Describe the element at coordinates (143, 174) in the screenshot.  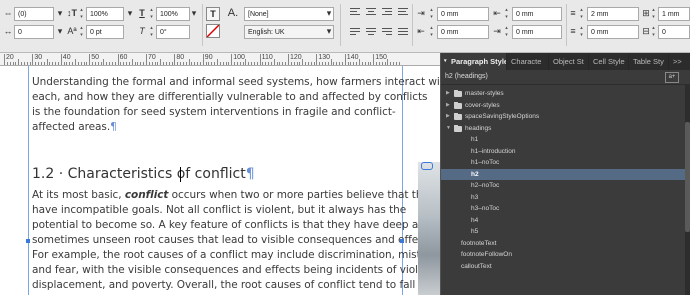
I see `section-heading: 1.2 · Characteristics of conflict¶` at that location.